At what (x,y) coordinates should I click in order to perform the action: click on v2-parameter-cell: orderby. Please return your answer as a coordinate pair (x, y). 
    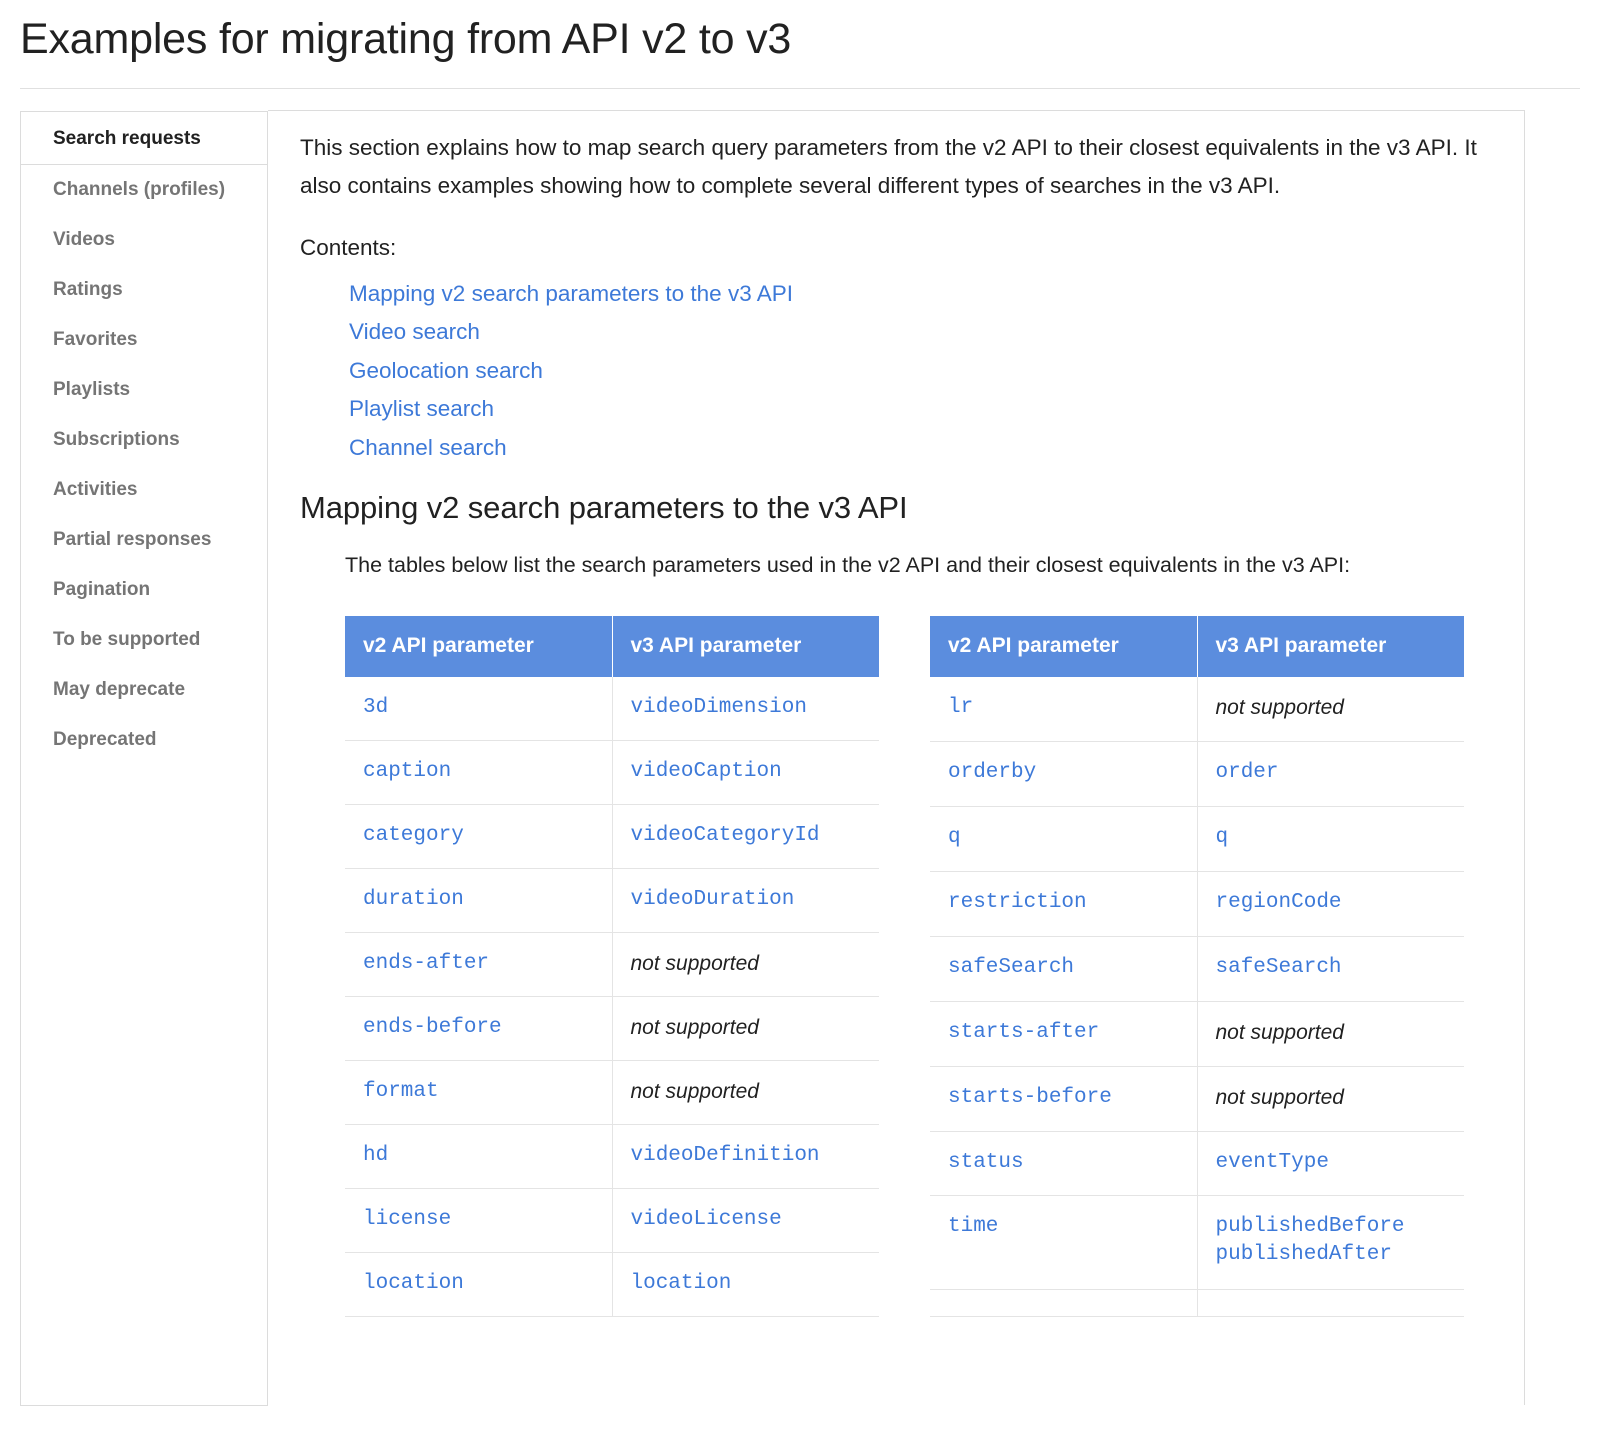
    Looking at the image, I should click on (1064, 774).